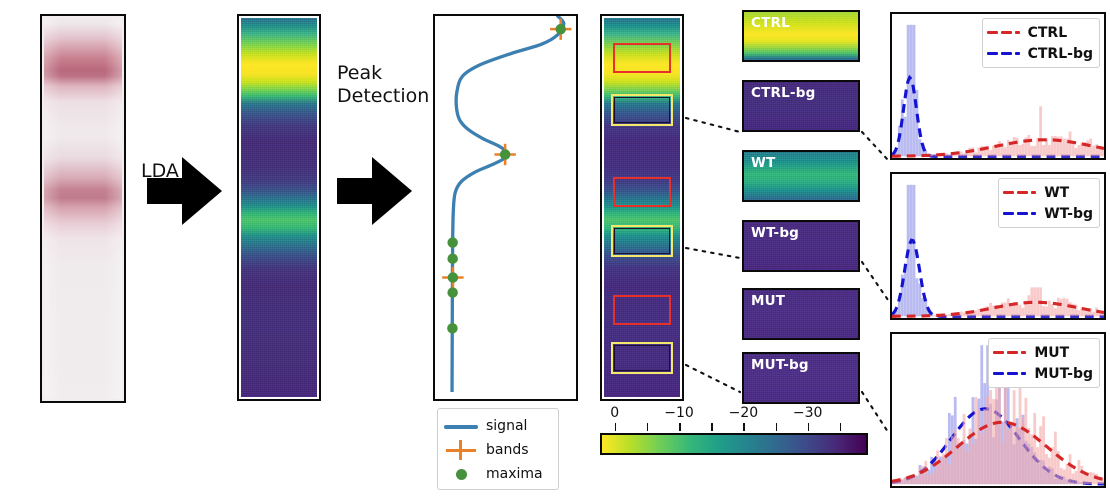 The image size is (1110, 500). What do you see at coordinates (1057, 192) in the screenshot?
I see `hist-legend-label-wt: WT` at bounding box center [1057, 192].